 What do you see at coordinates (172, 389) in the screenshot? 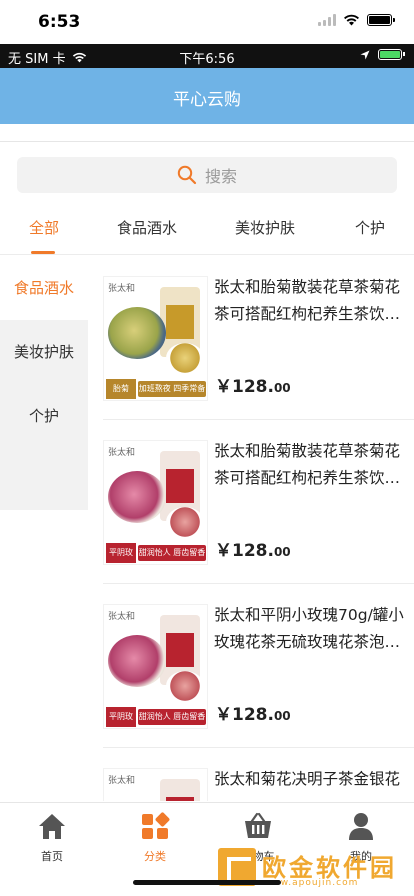
I see `product-slogan: 加班熬夜 四季常备` at bounding box center [172, 389].